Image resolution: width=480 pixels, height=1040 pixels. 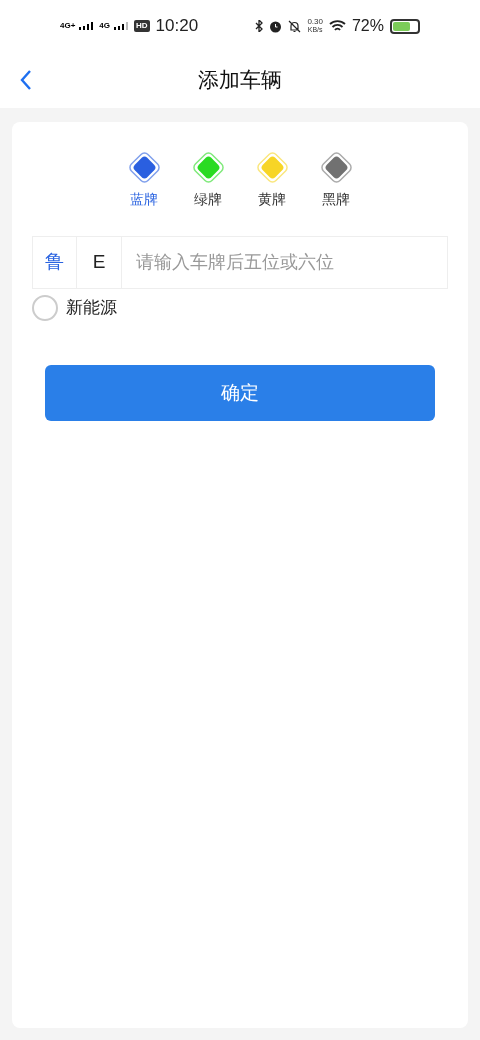 I want to click on battery-percent: 72%, so click(x=367, y=26).